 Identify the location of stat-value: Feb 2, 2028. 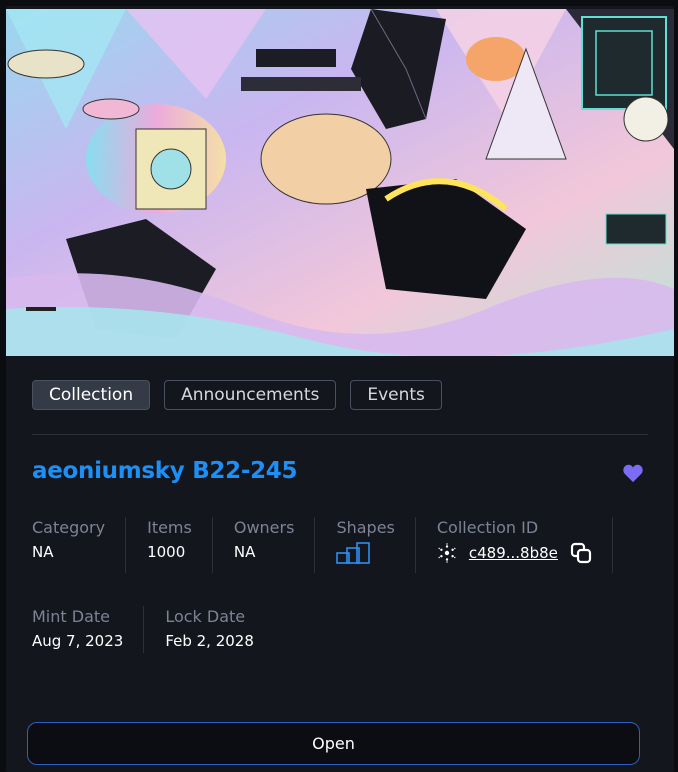
(209, 641).